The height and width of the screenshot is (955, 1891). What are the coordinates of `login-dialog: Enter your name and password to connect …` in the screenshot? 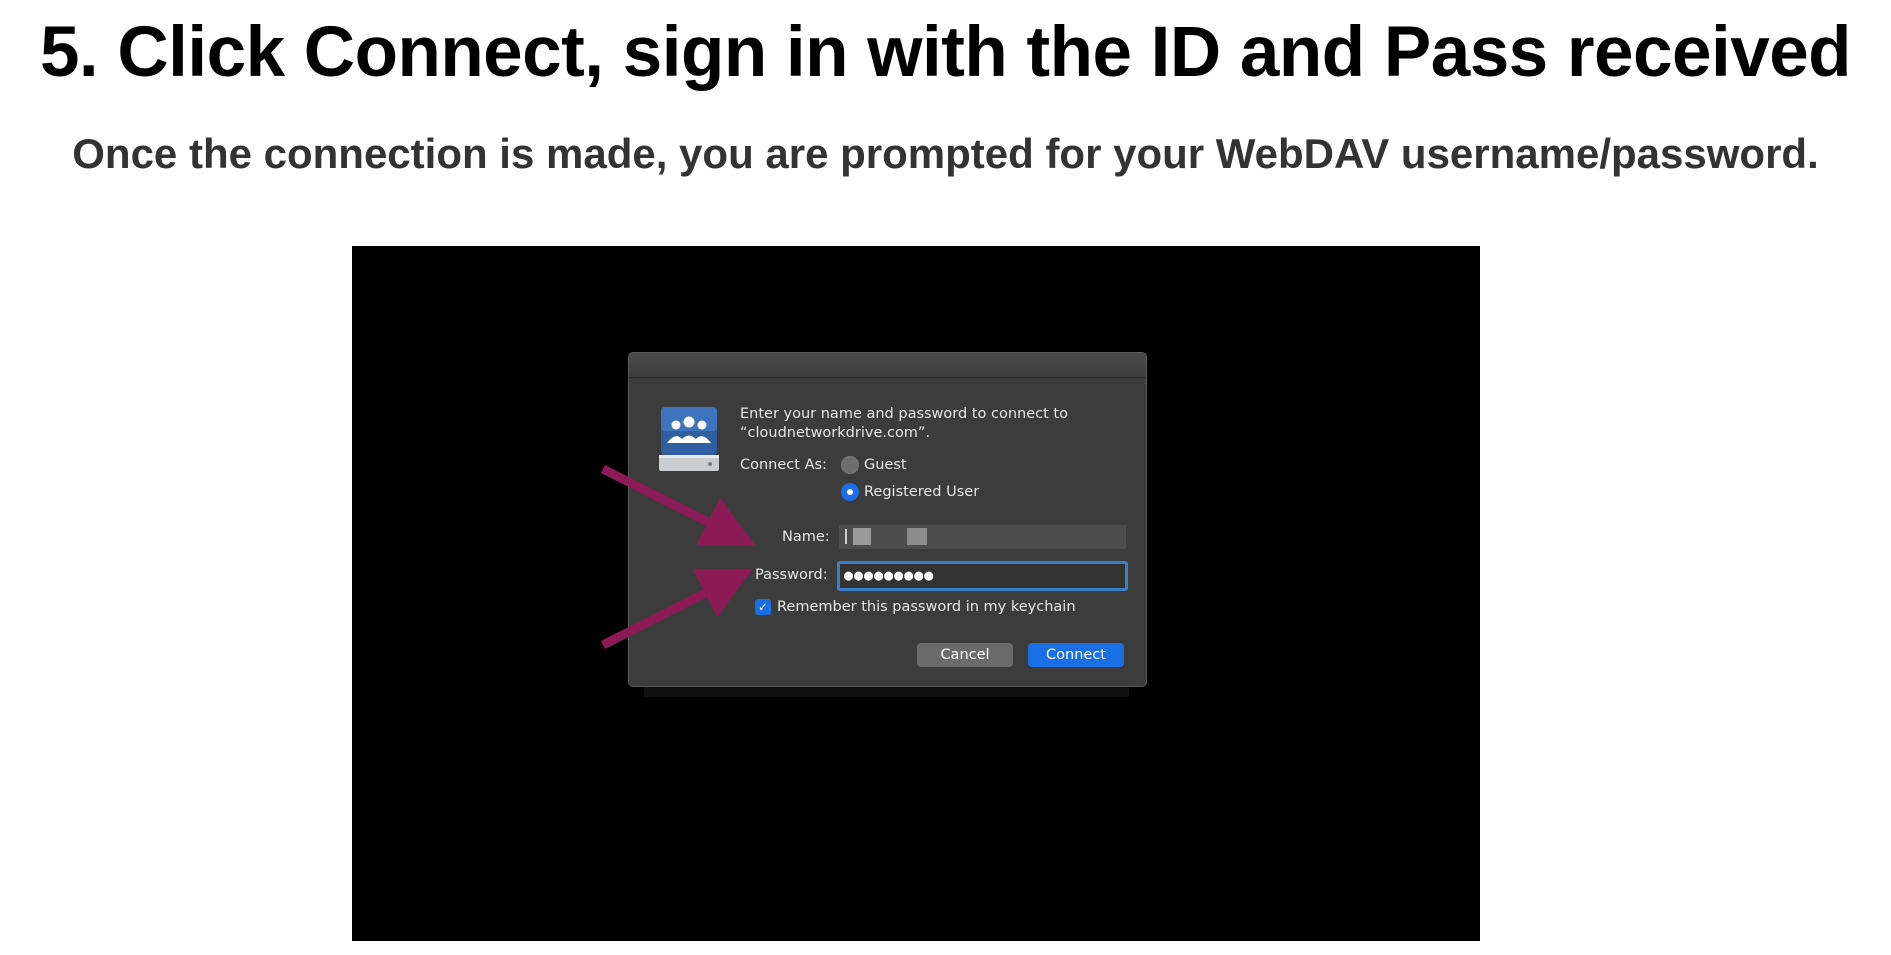 It's located at (887, 519).